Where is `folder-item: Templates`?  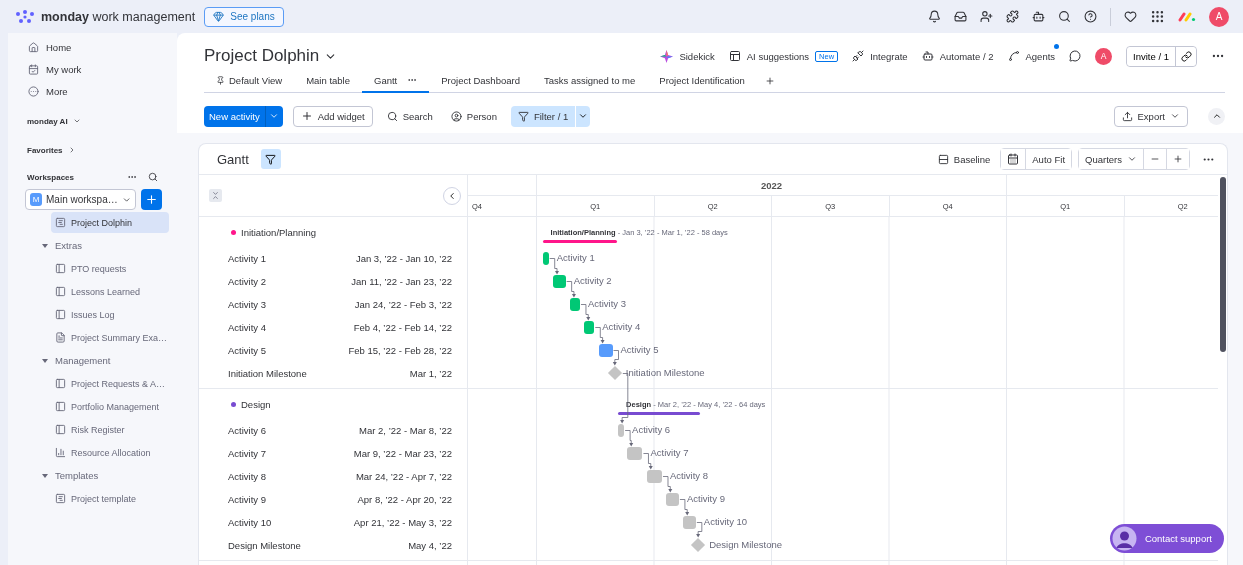
folder-item: Templates is located at coordinates (109, 475).